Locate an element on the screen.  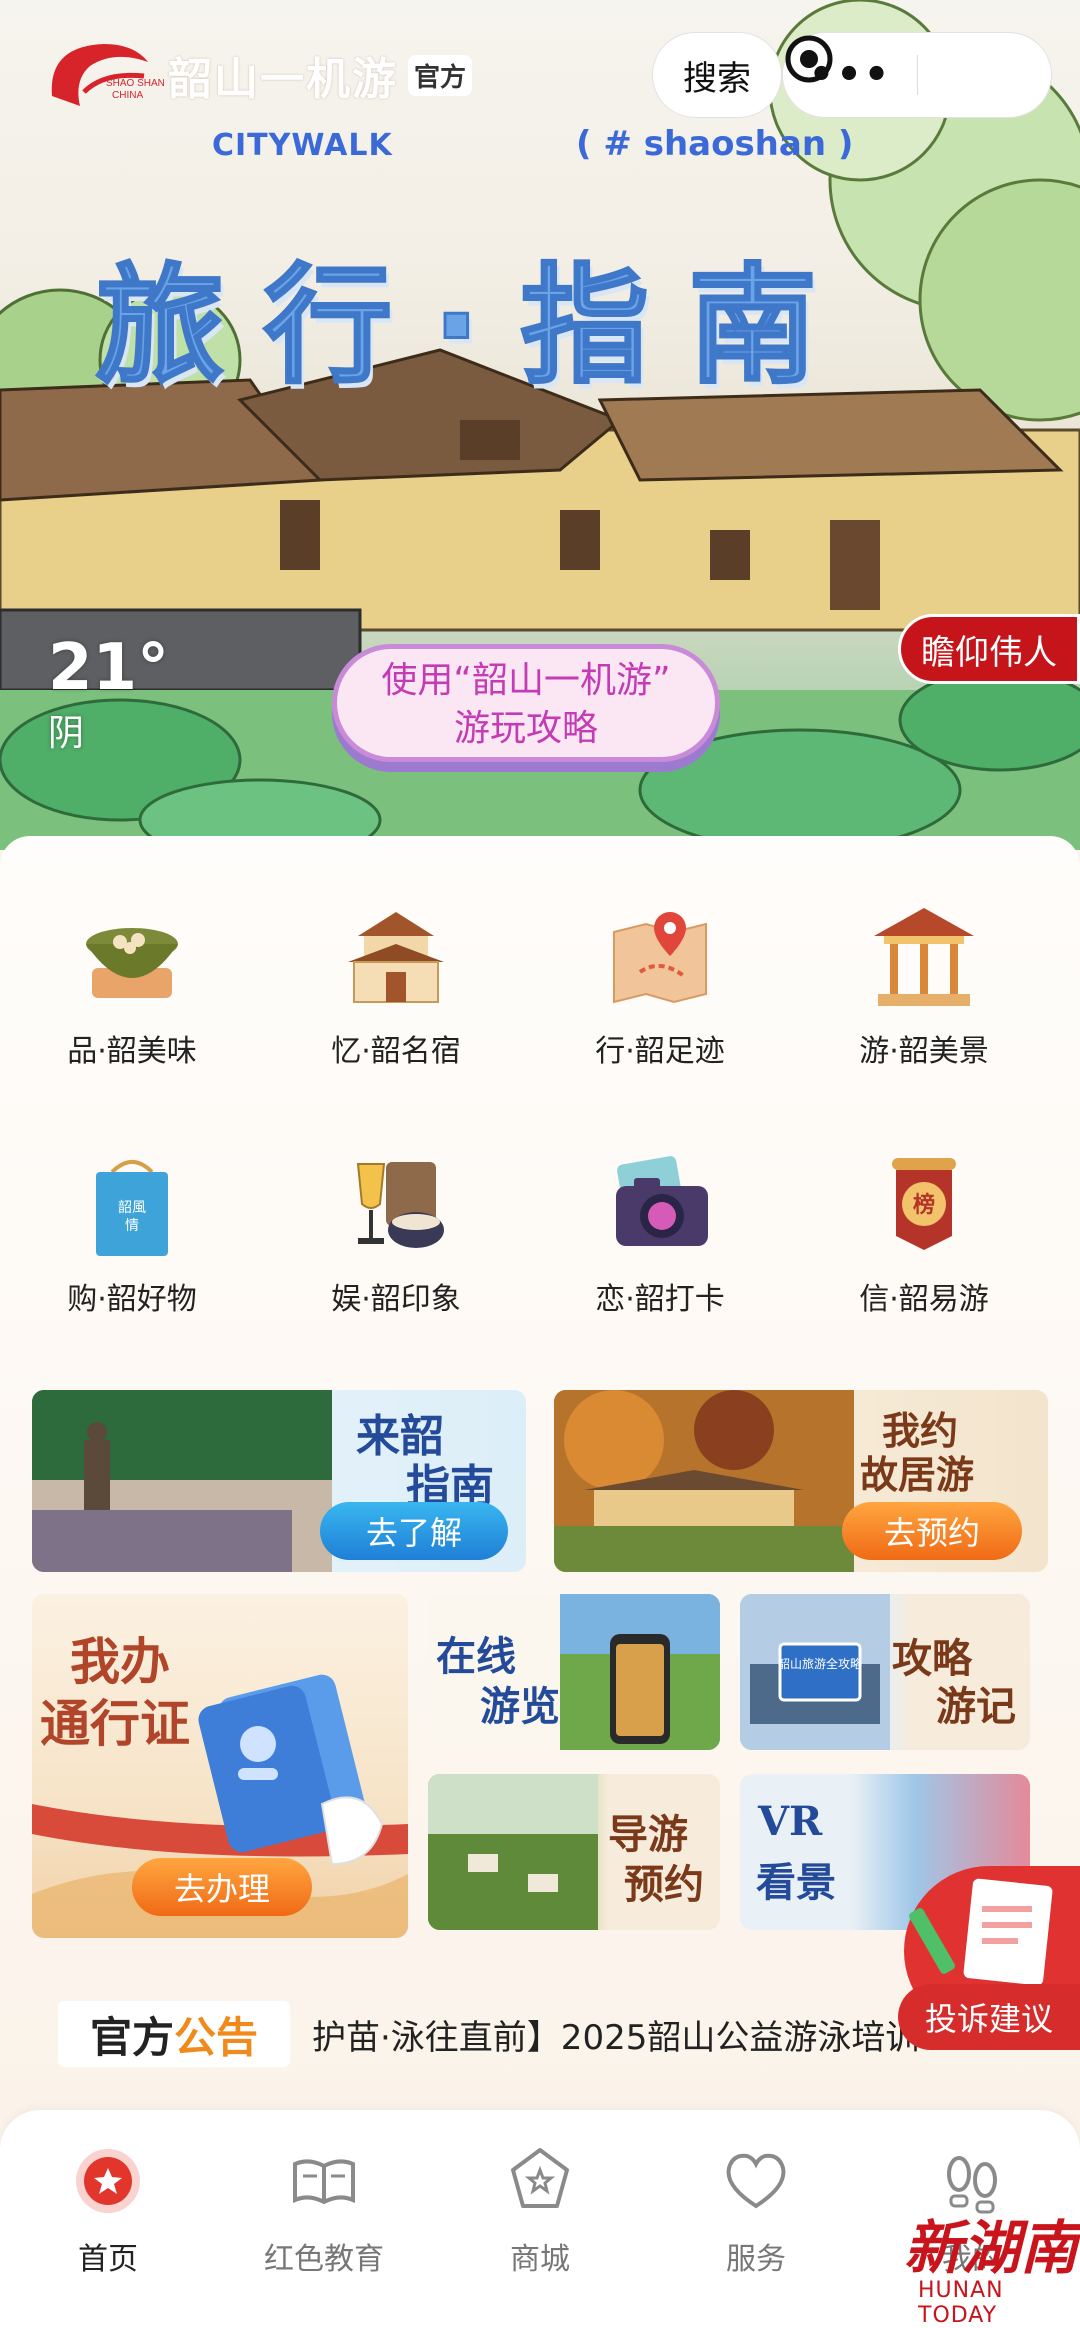
service-easy-tour: 榜 信·韶易游 is located at coordinates (924, 1234).